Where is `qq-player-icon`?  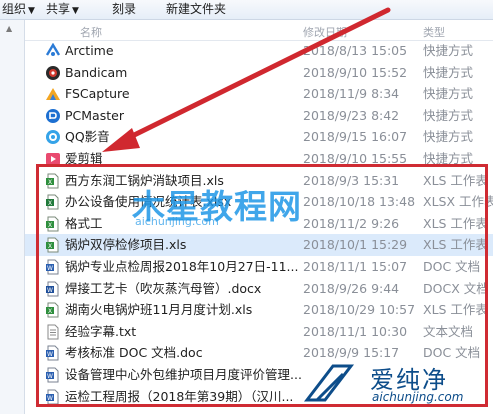
qq-player-icon is located at coordinates (53, 137).